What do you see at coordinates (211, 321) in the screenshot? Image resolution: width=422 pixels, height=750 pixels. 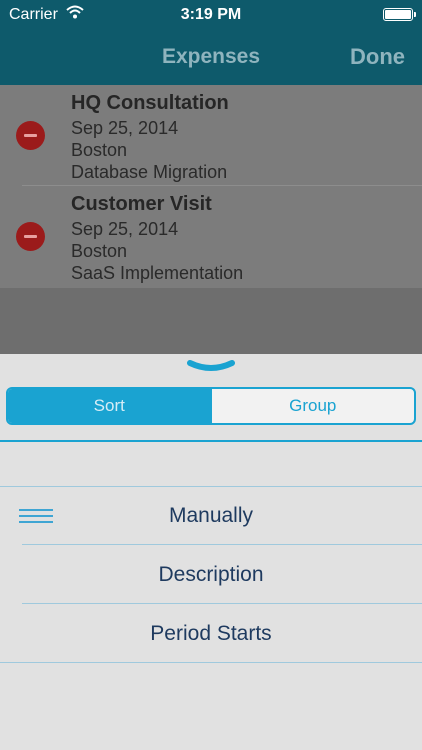 I see `dim-overlay` at bounding box center [211, 321].